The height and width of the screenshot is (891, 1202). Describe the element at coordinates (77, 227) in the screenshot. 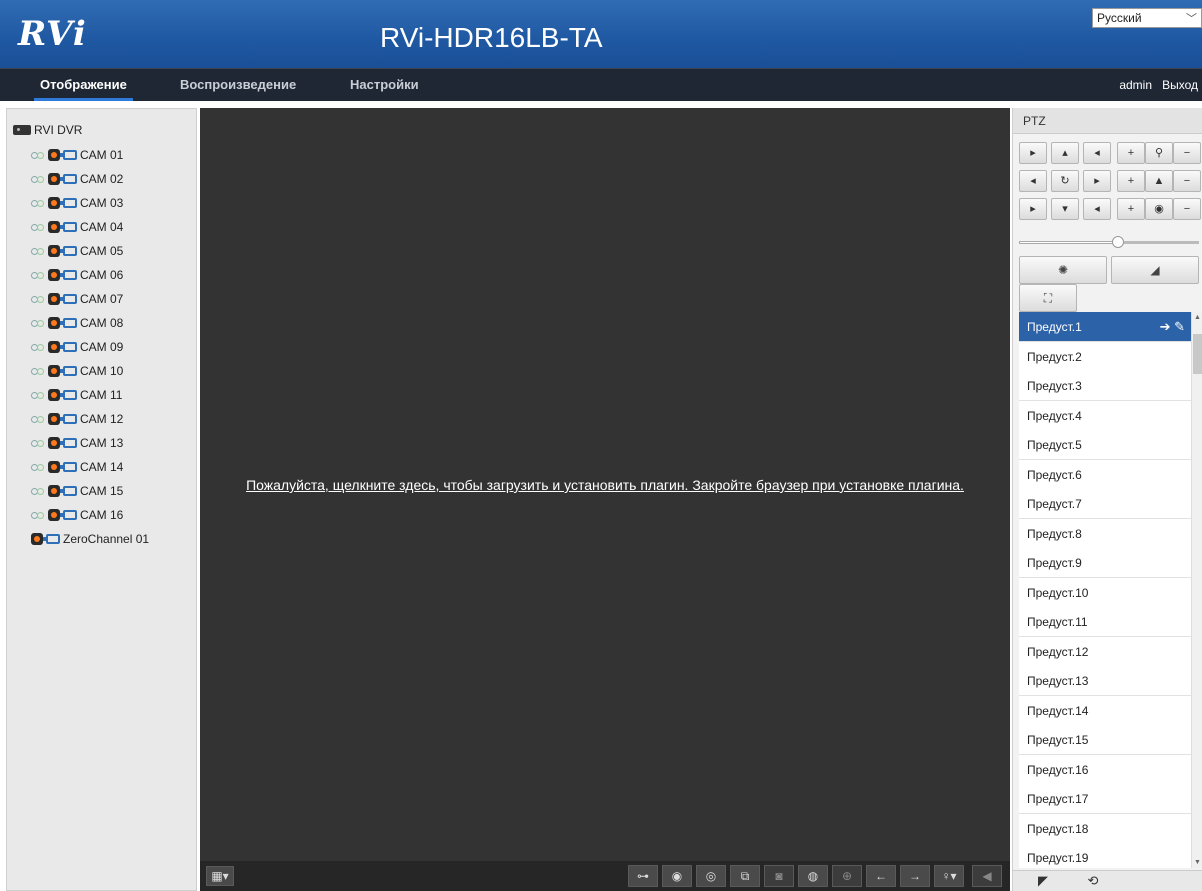

I see `camera-tree-item: CAM 04` at that location.